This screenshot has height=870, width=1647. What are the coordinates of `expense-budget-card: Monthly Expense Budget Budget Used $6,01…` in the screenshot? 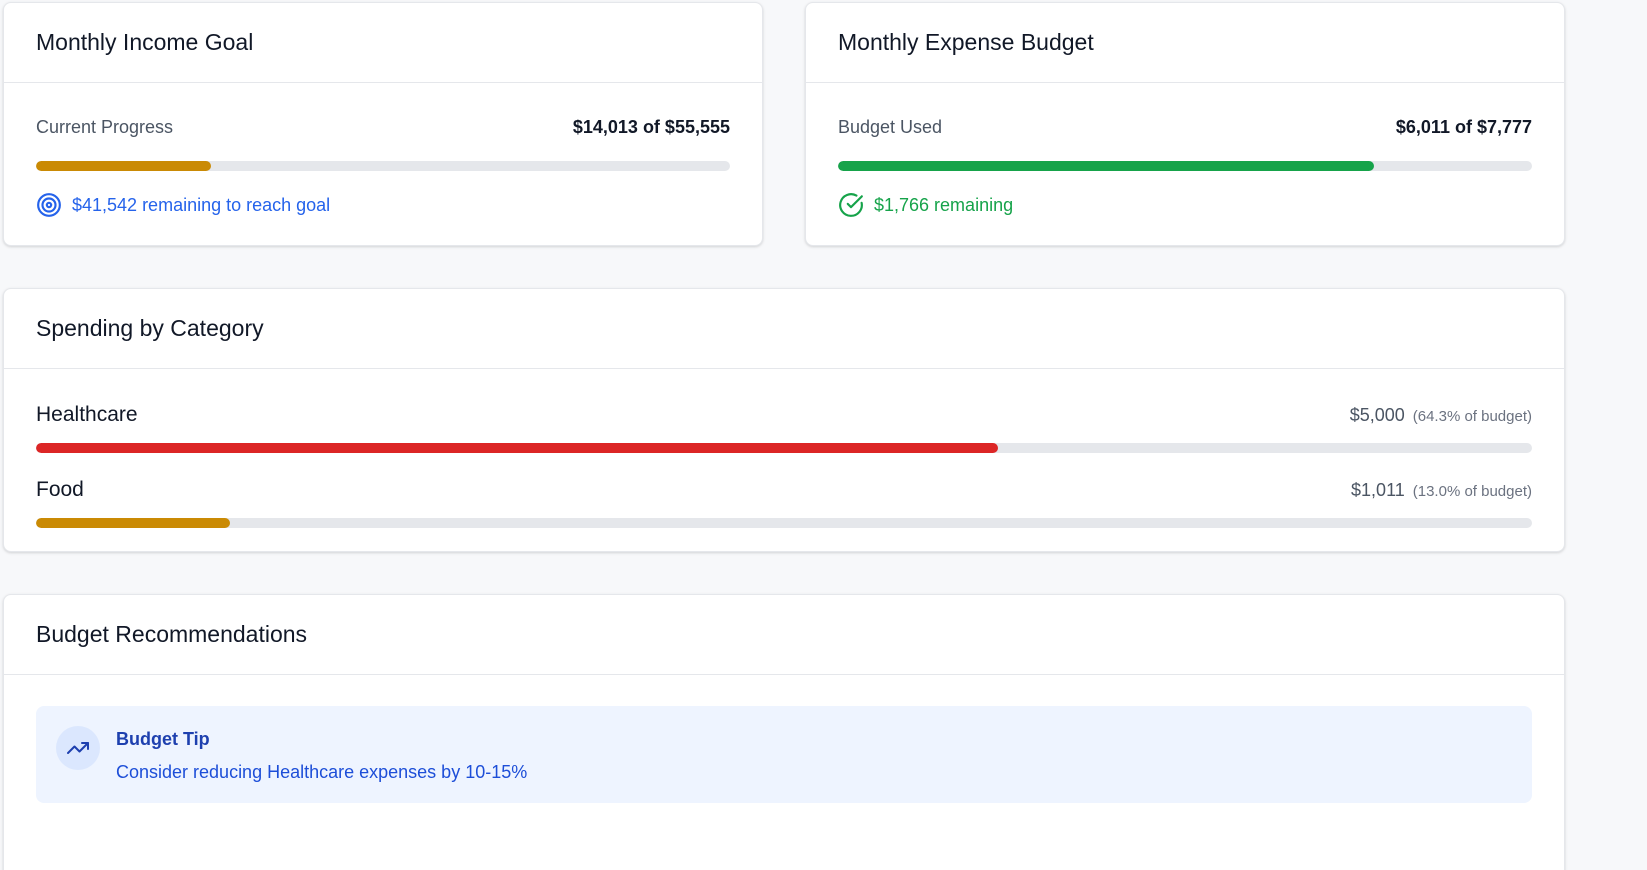 It's located at (1185, 124).